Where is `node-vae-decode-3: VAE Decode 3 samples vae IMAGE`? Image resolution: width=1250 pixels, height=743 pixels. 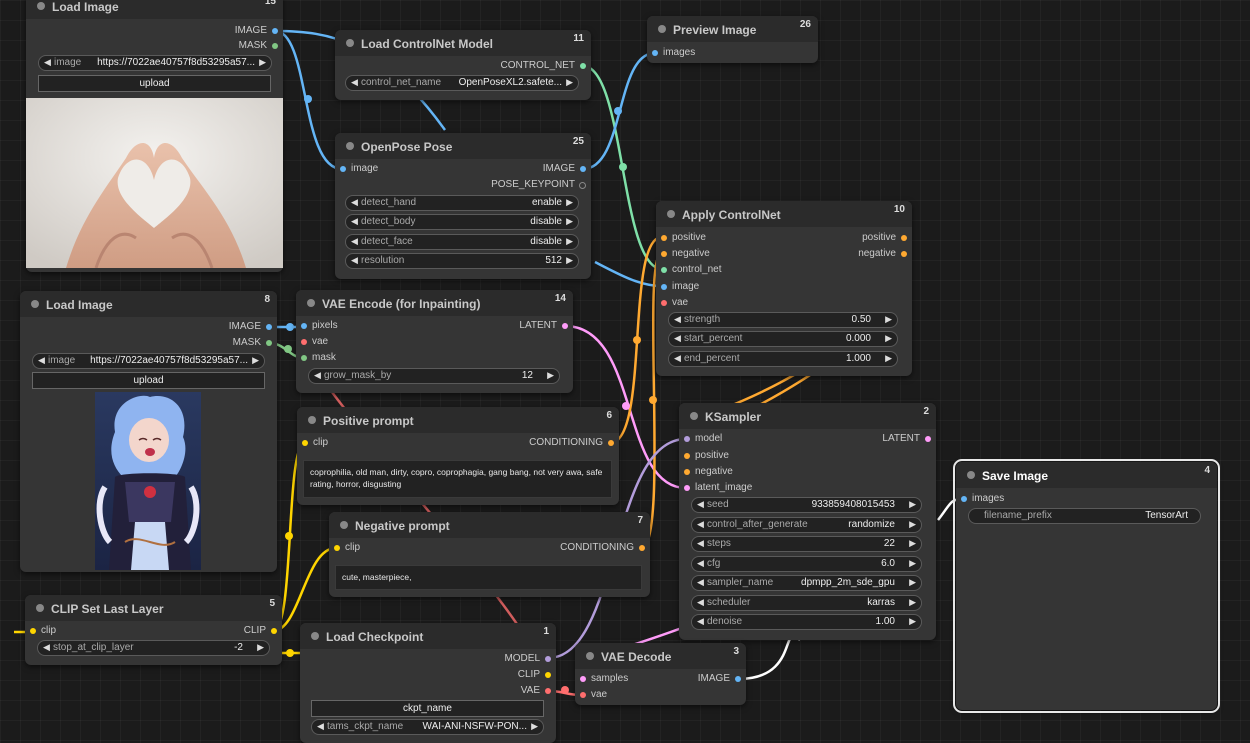
node-vae-decode-3: VAE Decode 3 samples vae IMAGE is located at coordinates (660, 674).